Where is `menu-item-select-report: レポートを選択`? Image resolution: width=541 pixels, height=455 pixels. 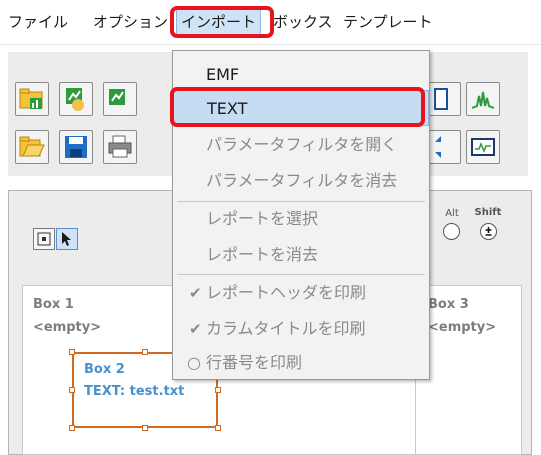 menu-item-select-report: レポートを選択 is located at coordinates (301, 219).